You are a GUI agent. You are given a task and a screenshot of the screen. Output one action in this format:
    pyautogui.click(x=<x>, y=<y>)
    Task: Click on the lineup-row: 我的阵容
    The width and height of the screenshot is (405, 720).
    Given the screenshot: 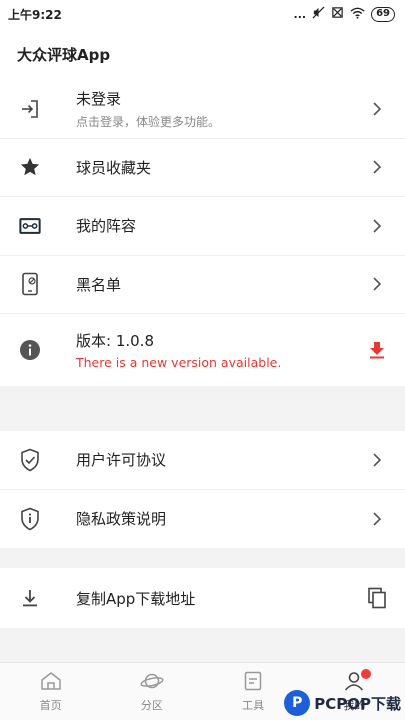 What is the action you would take?
    pyautogui.click(x=202, y=226)
    